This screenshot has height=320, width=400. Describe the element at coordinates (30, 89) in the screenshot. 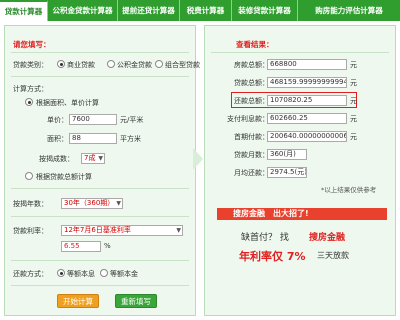

I see `calc-method-label: 计算方式：` at that location.